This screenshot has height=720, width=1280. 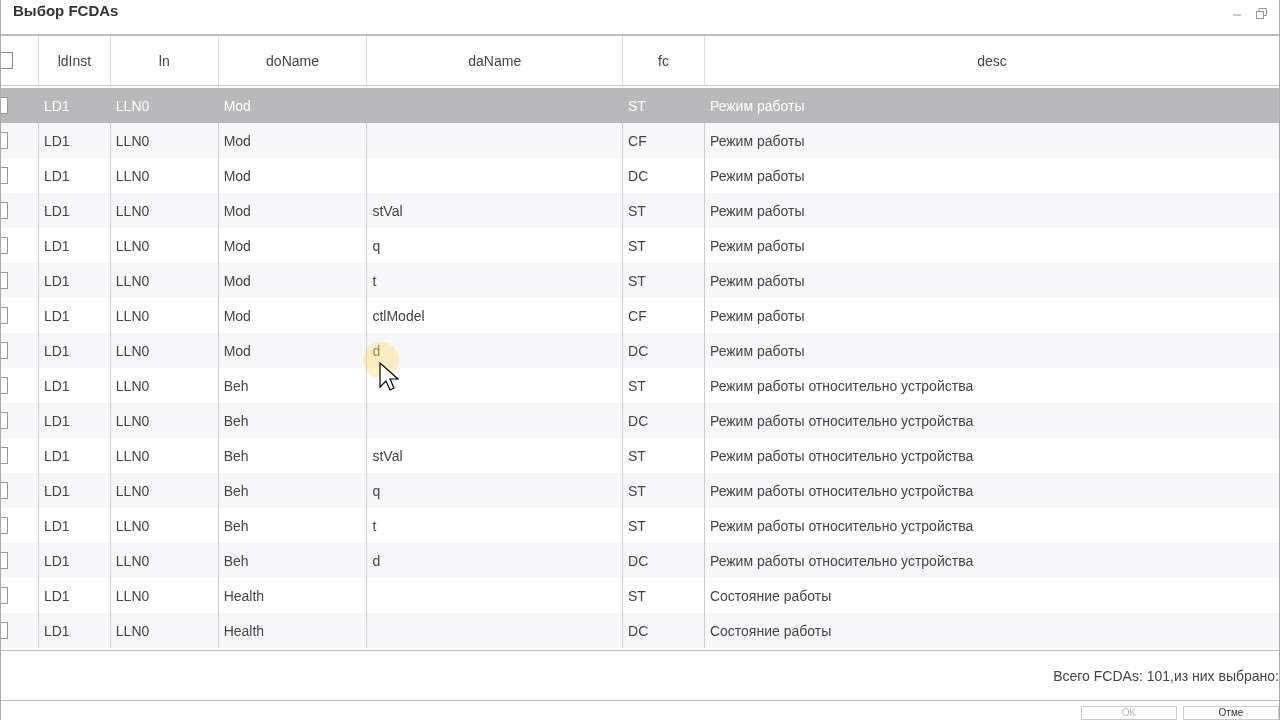 I want to click on table-row: LD1 LLN0 Mod t ST Режим работы, so click(x=640, y=281).